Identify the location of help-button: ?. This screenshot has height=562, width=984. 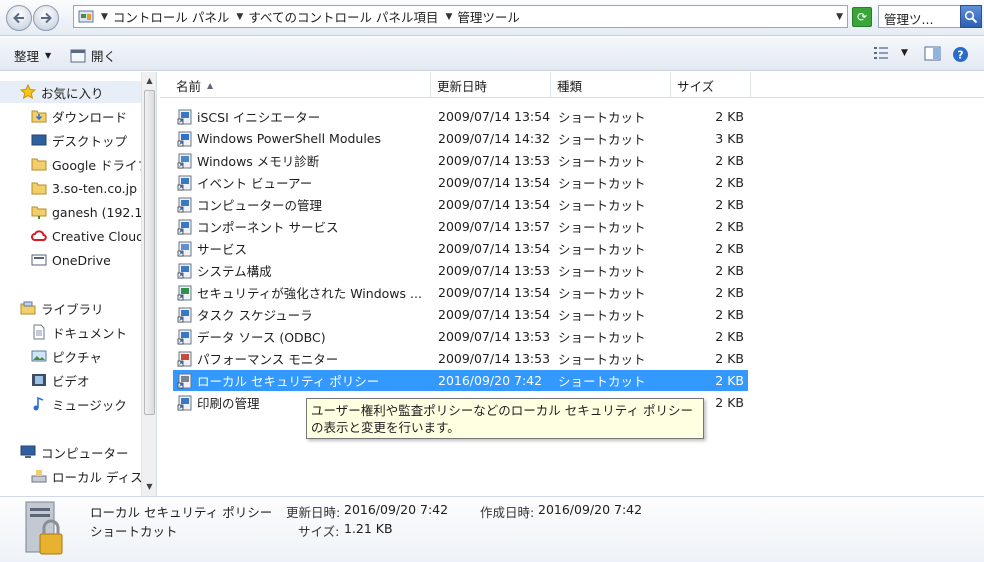
(960, 56).